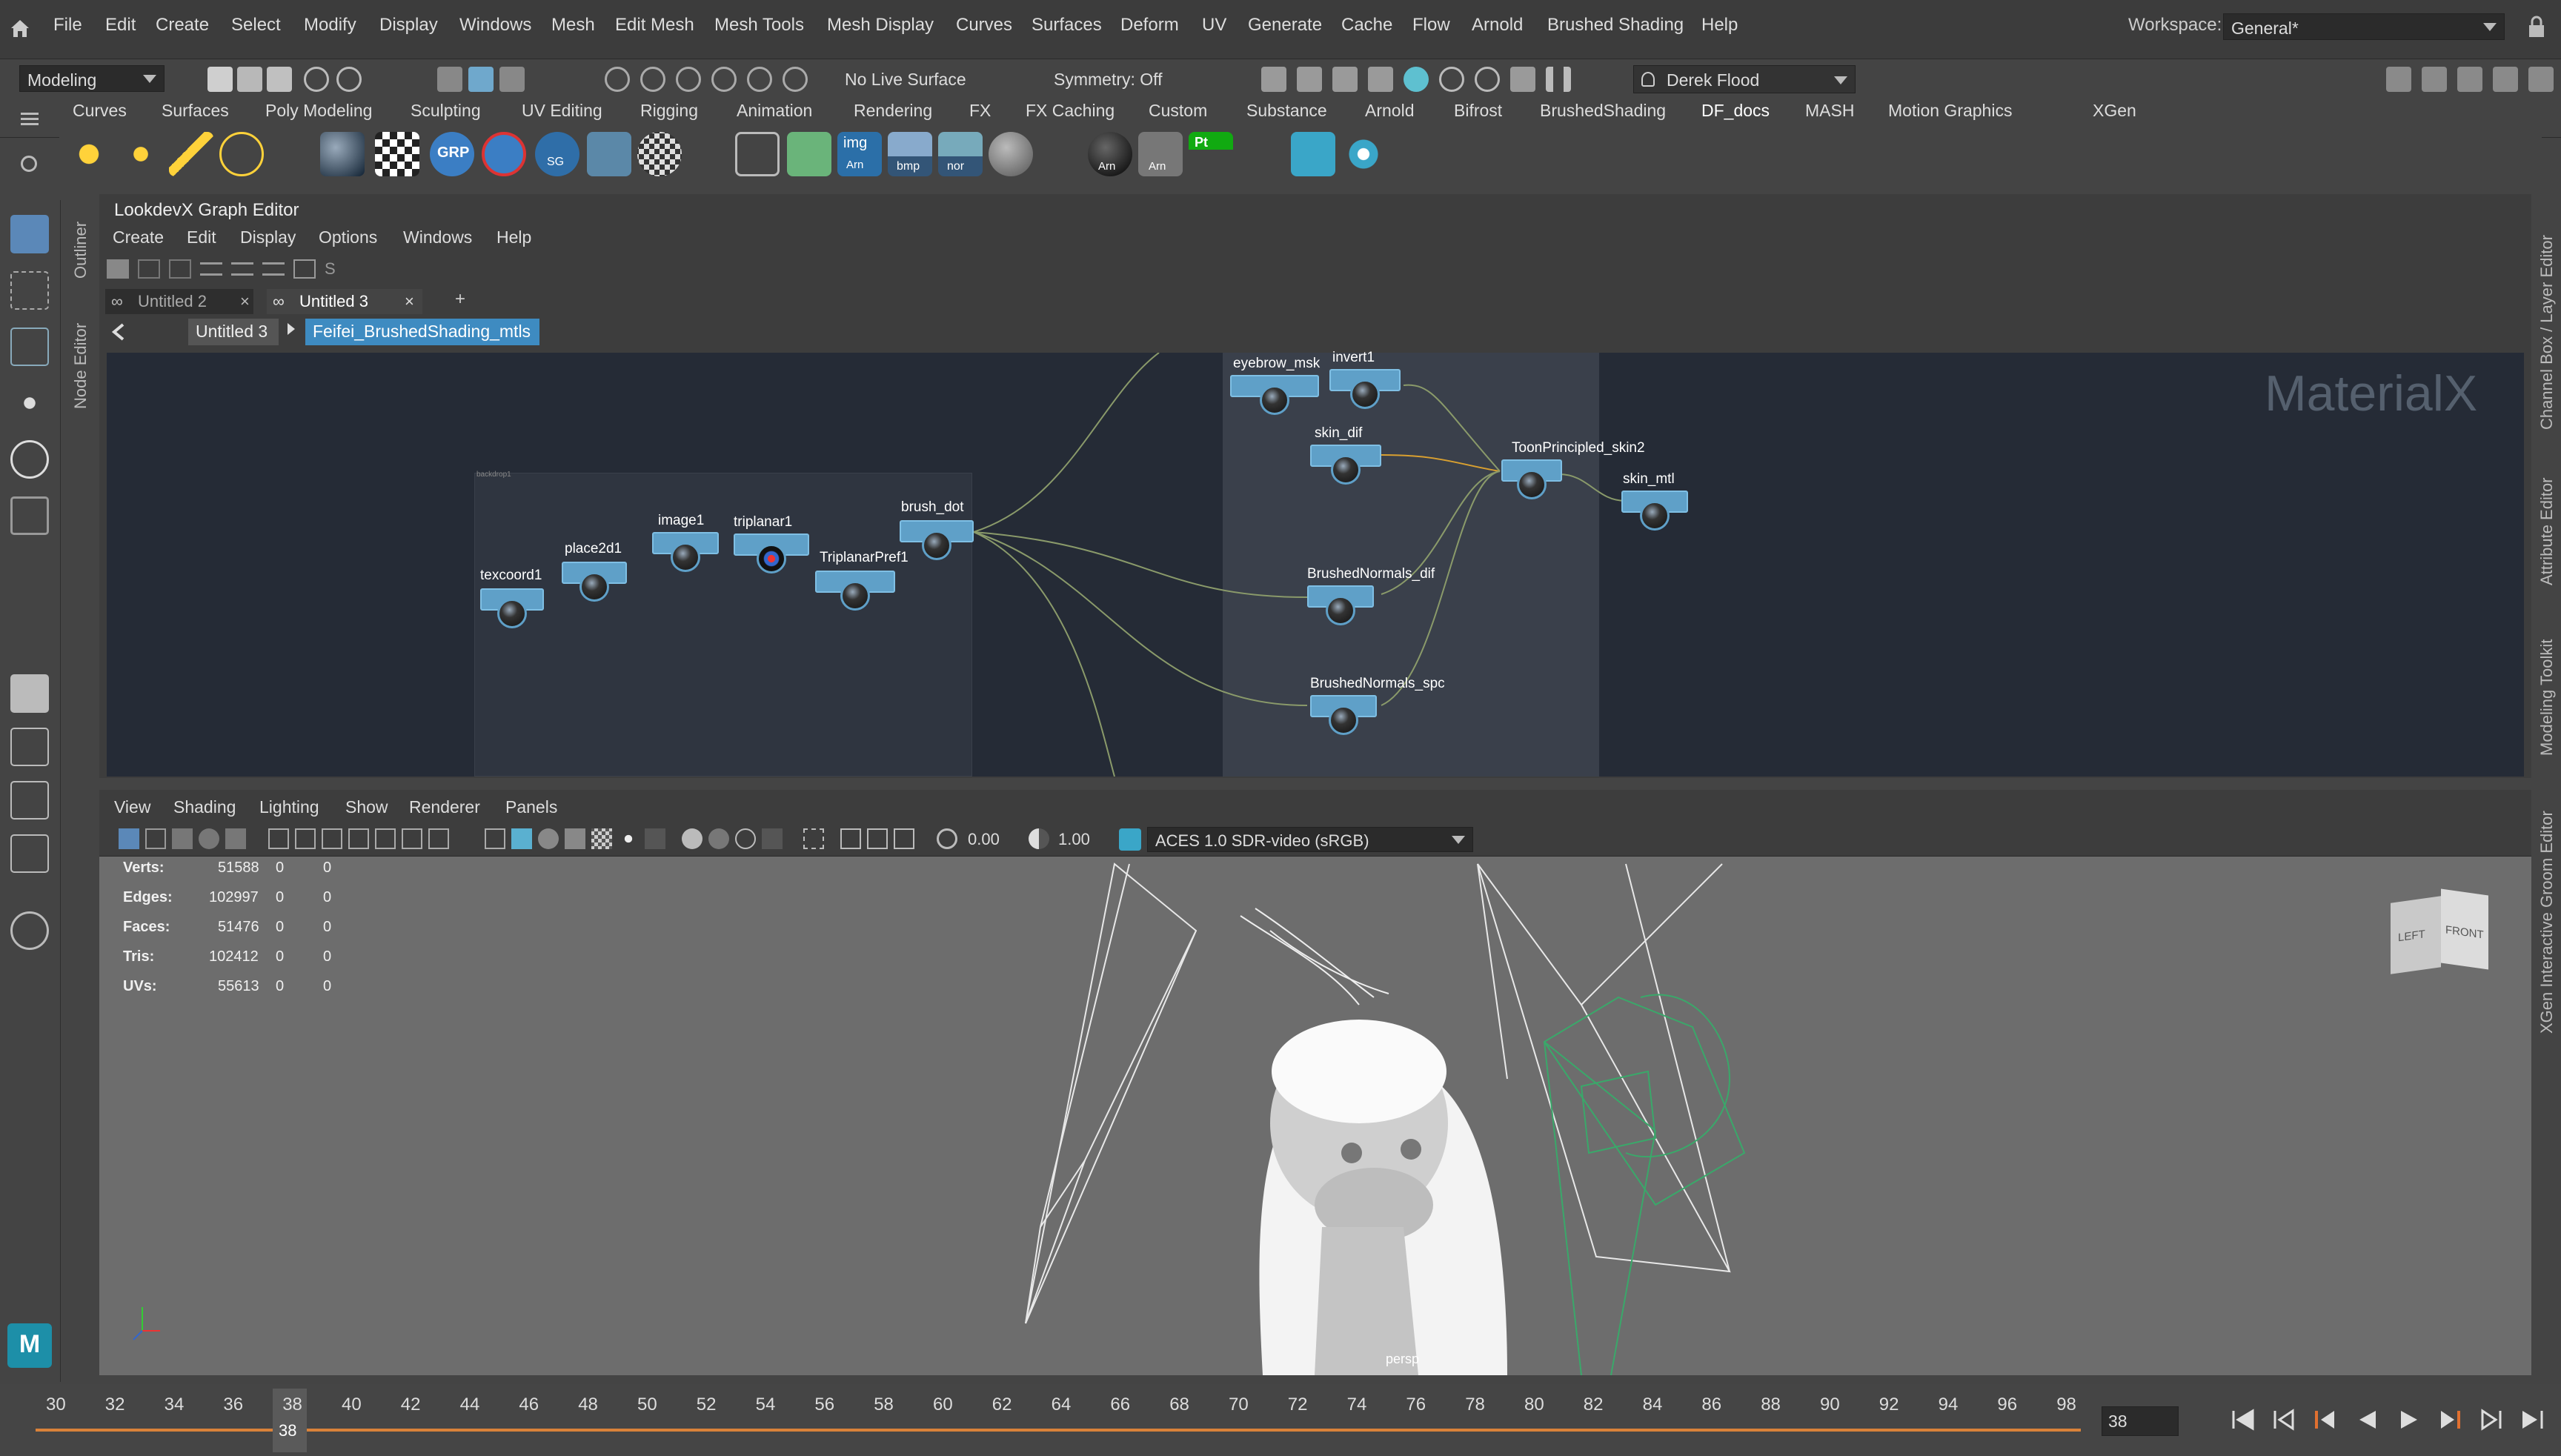 The width and height of the screenshot is (2561, 1456). What do you see at coordinates (813, 839) in the screenshot?
I see `isolate-select-icon` at bounding box center [813, 839].